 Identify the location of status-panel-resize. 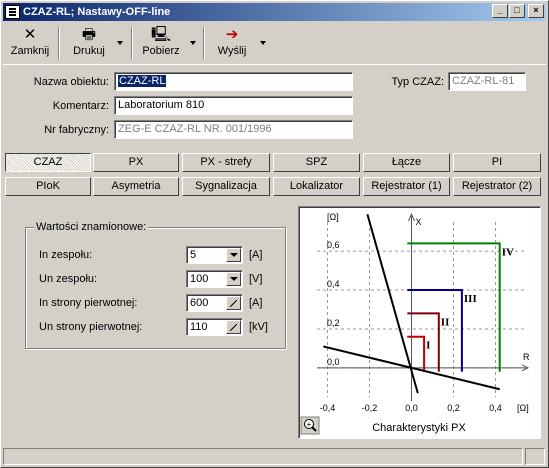
(535, 456).